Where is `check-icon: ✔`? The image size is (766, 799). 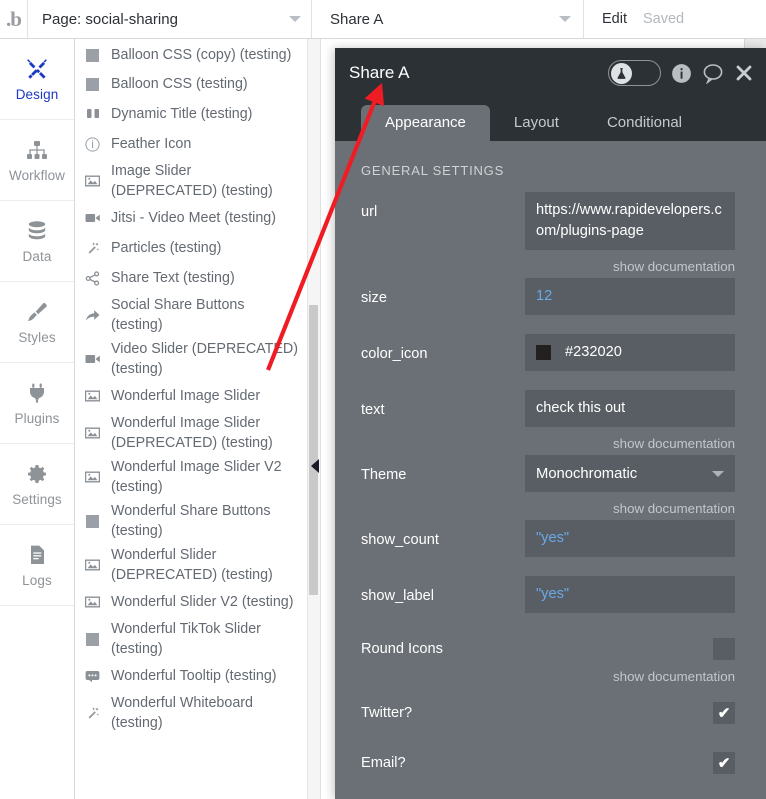 check-icon: ✔ is located at coordinates (724, 713).